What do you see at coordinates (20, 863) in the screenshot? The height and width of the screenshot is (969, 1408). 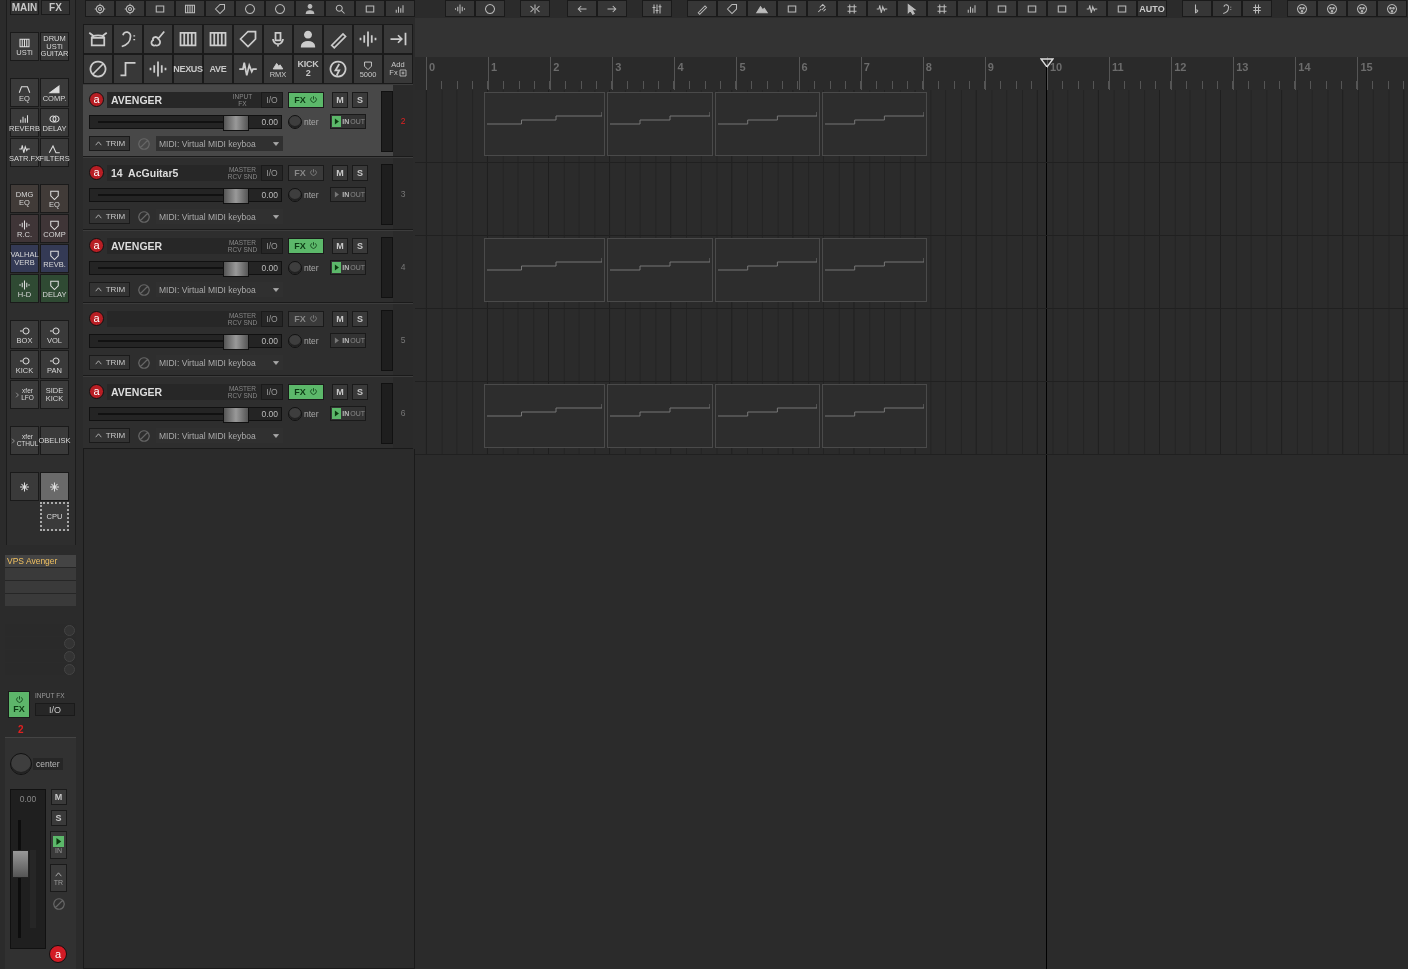 I see `fader-thumb` at bounding box center [20, 863].